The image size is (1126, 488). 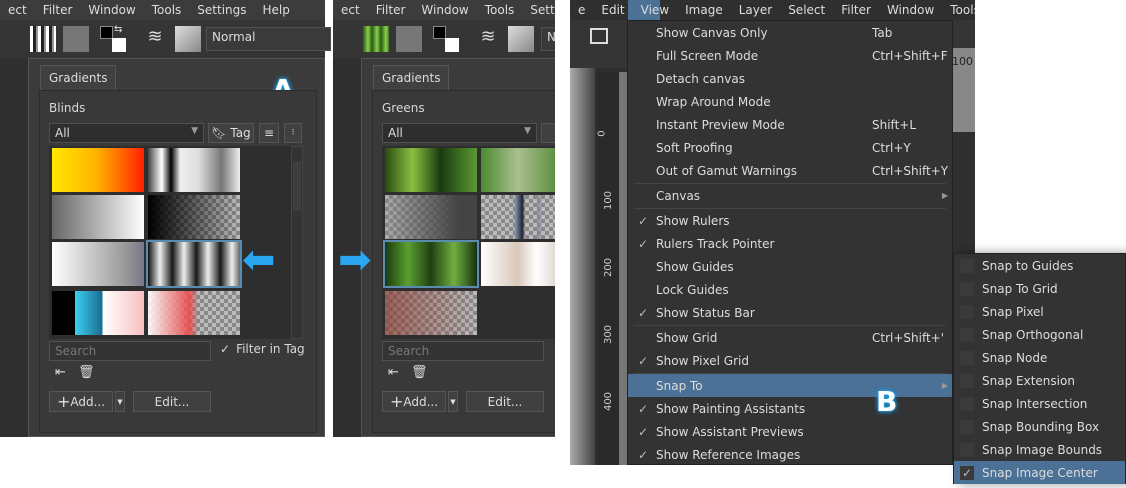 What do you see at coordinates (262, 349) in the screenshot?
I see `filter-in-tag-checkbox: ✓ Filter in Tag` at bounding box center [262, 349].